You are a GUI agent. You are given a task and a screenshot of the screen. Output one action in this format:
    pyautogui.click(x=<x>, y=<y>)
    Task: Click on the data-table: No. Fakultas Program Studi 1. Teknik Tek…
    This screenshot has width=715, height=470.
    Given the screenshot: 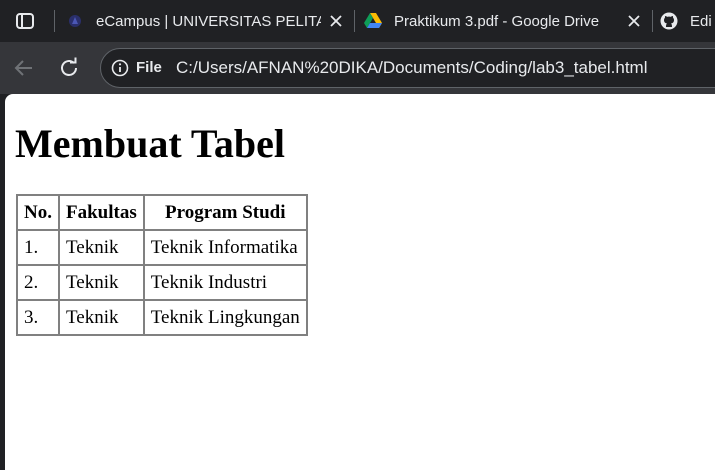 What is the action you would take?
    pyautogui.click(x=162, y=265)
    